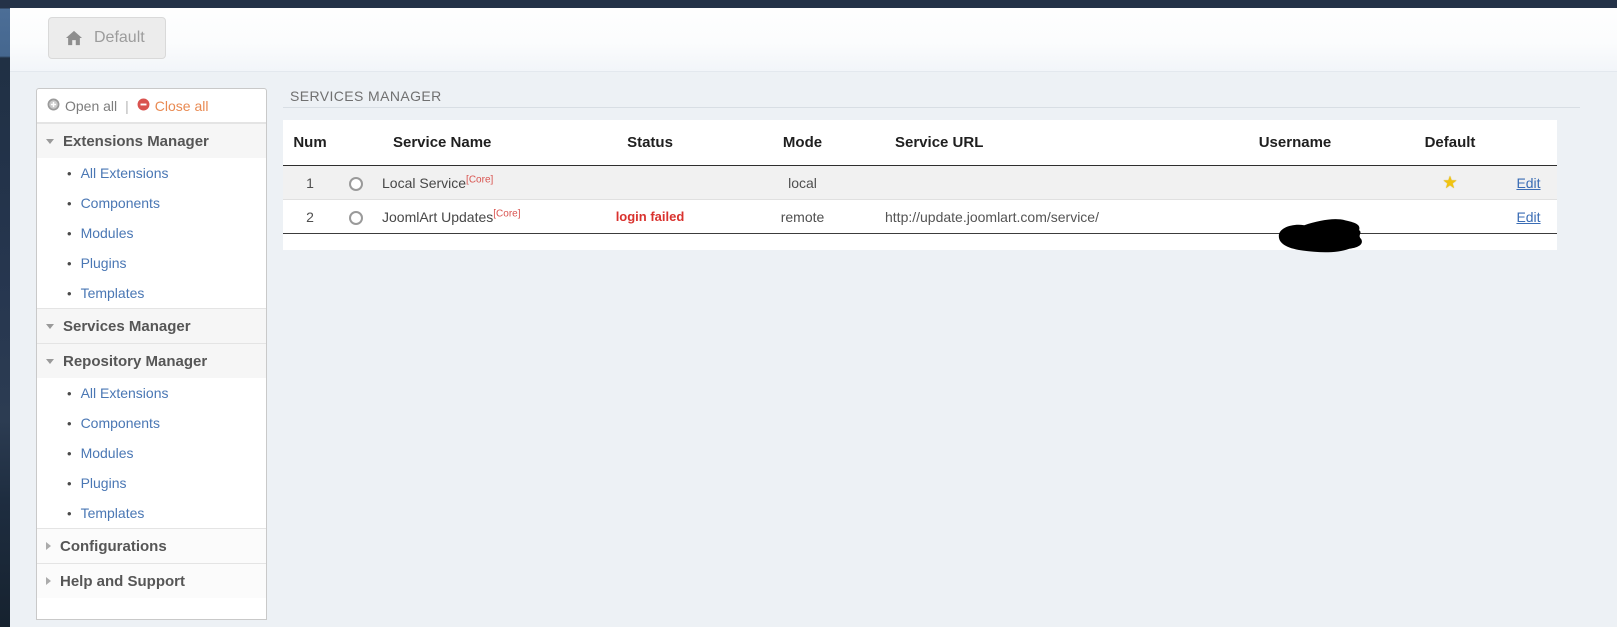 The image size is (1617, 627). I want to click on top-navy-bar, so click(808, 4).